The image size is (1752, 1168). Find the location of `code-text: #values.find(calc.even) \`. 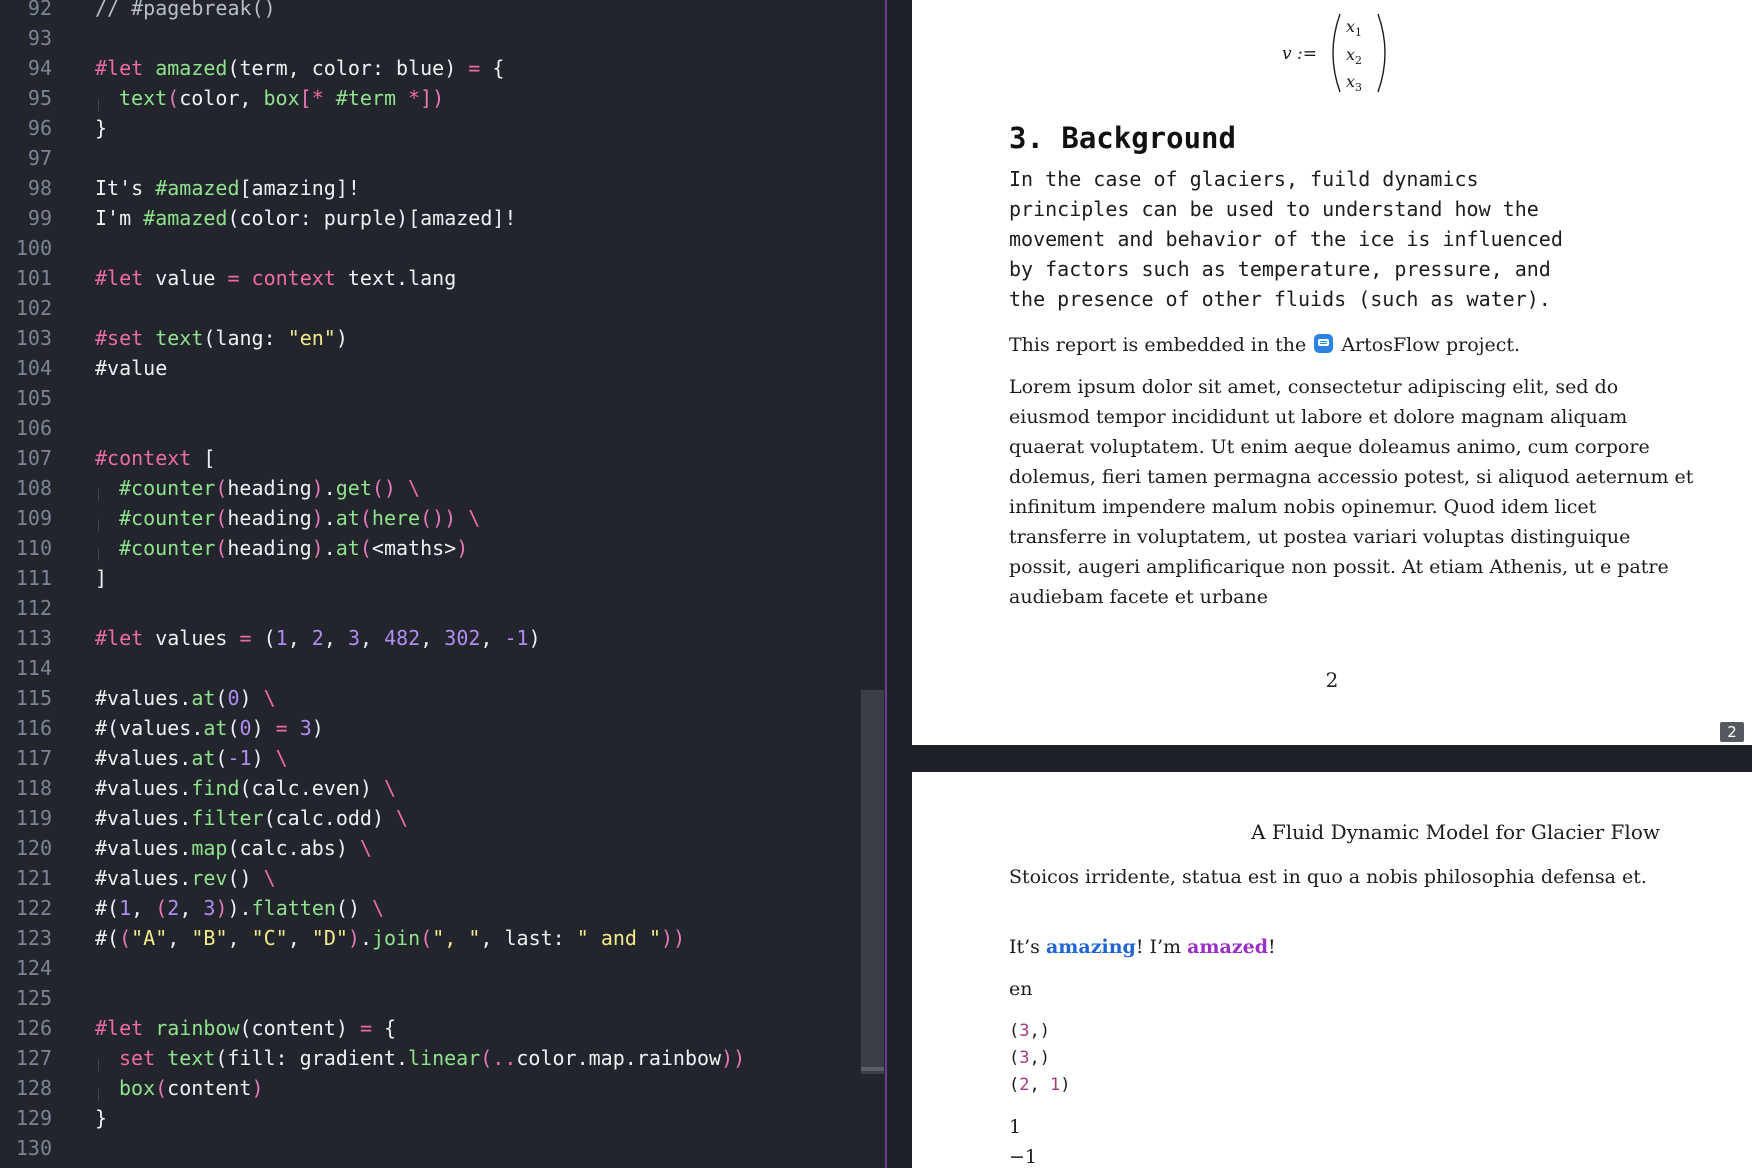

code-text: #values.find(calc.even) \ is located at coordinates (245, 788).